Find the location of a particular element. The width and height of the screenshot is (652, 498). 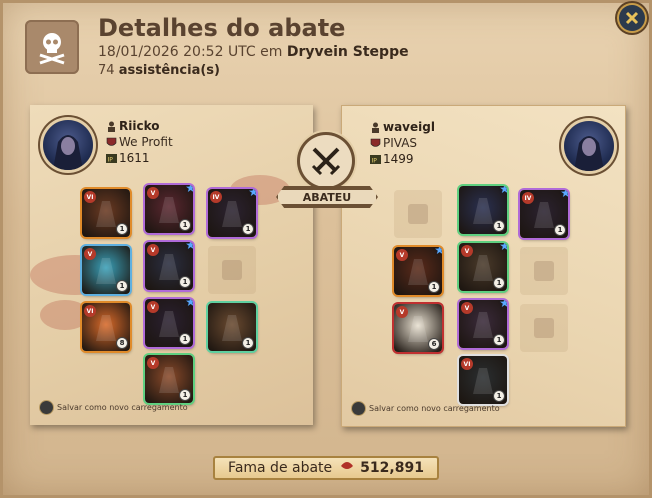

close-button is located at coordinates (632, 18).